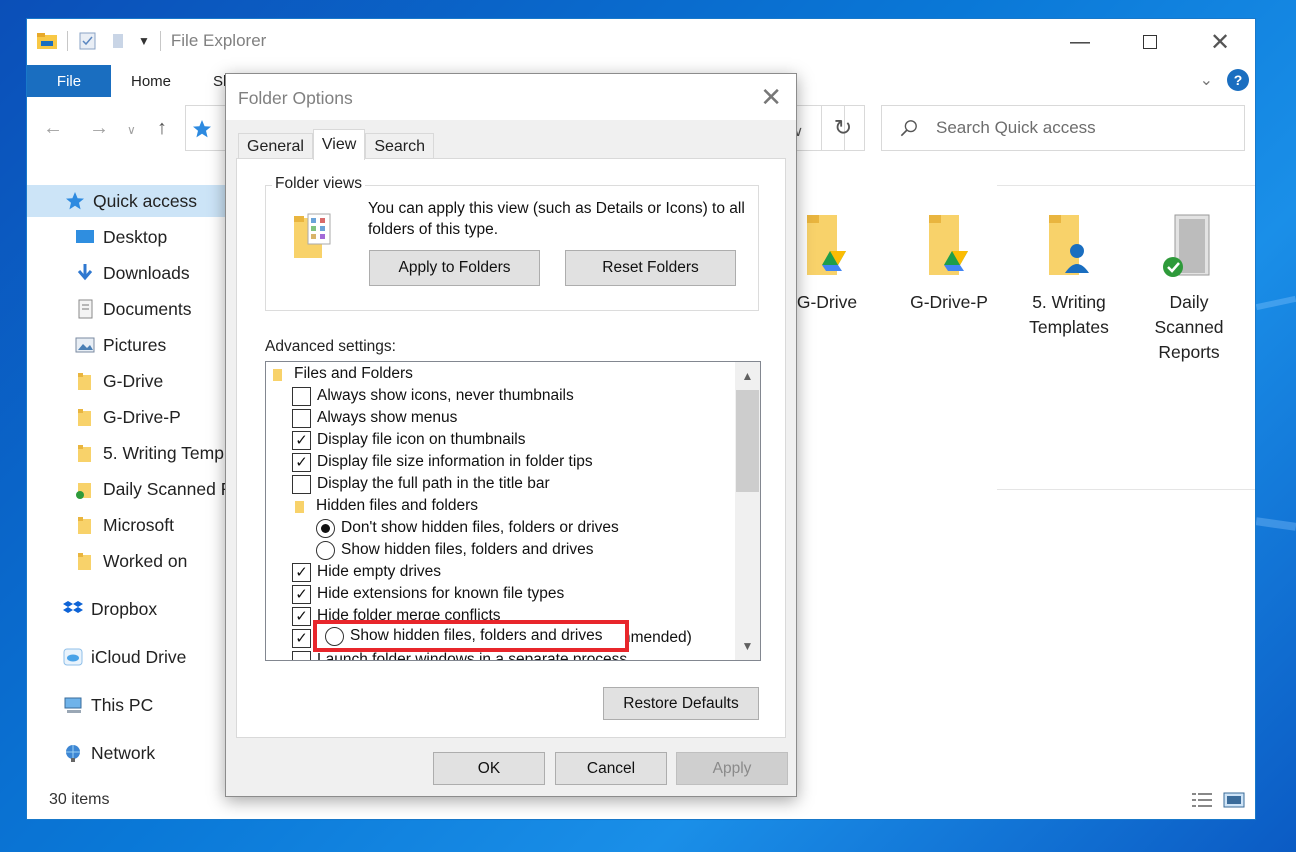 The image size is (1296, 852). Describe the element at coordinates (428, 594) in the screenshot. I see `option-hide-extensions: ✓ Hide extensions for known file types` at that location.